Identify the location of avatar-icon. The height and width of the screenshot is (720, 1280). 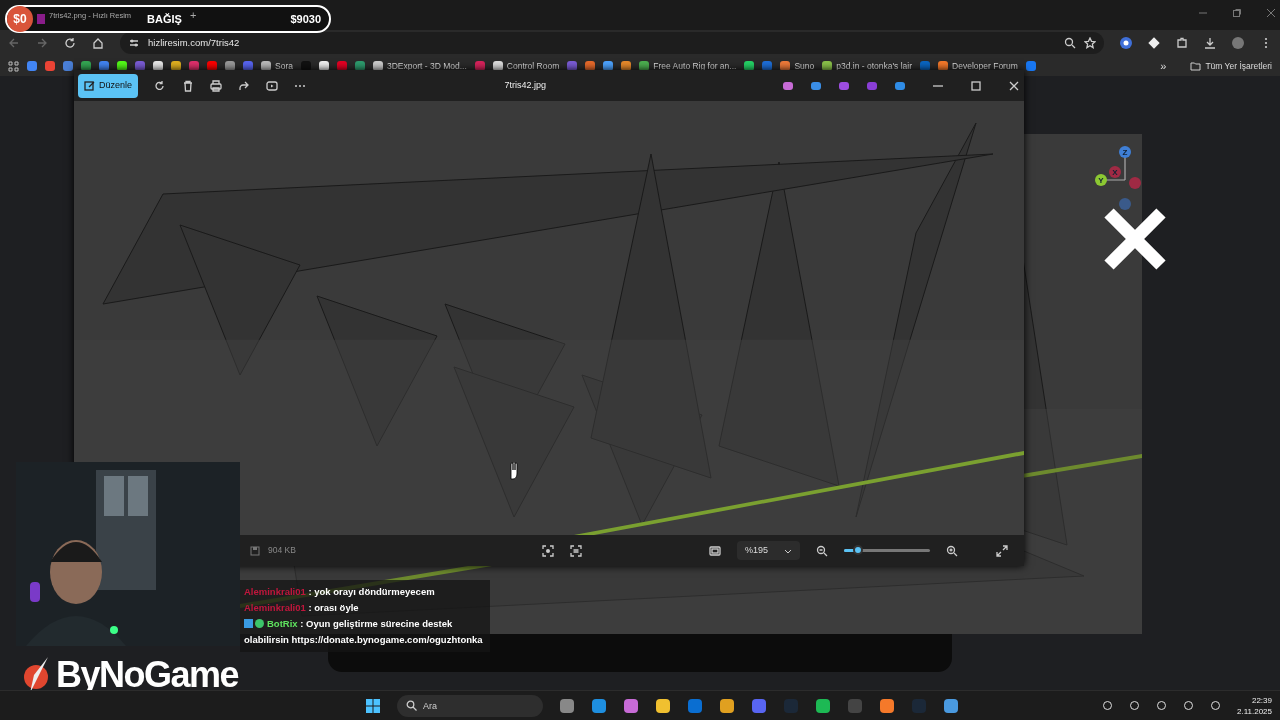
(1238, 43).